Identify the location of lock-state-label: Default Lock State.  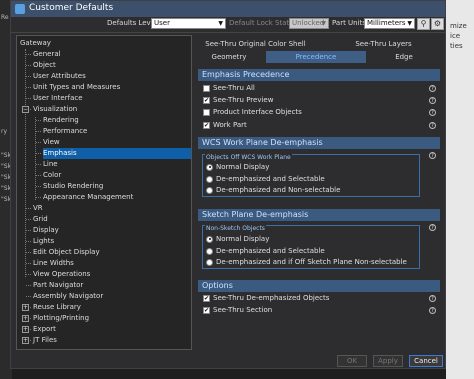
(261, 23).